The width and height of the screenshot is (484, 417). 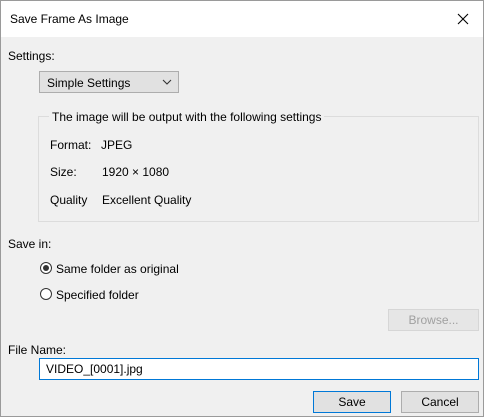 I want to click on file-name-field, so click(x=259, y=369).